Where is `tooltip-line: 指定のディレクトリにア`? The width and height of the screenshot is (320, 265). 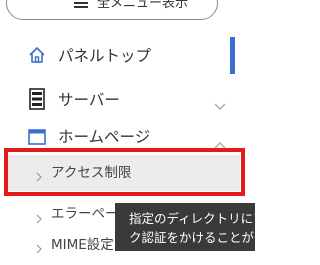 tooltip-line: 指定のディレクトリにア is located at coordinates (192, 218).